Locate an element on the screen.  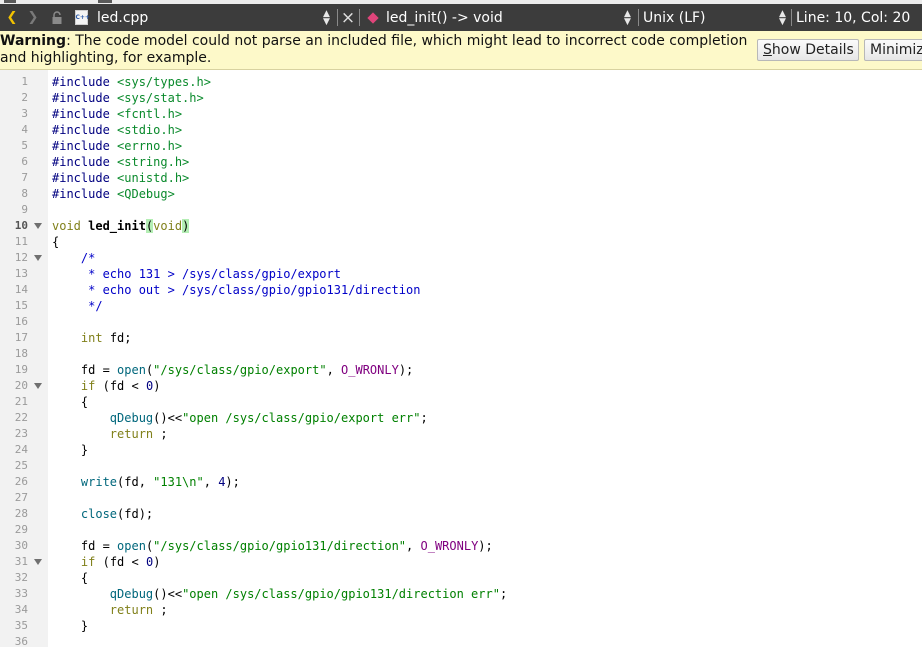
line-number: 36 is located at coordinates (21, 641).